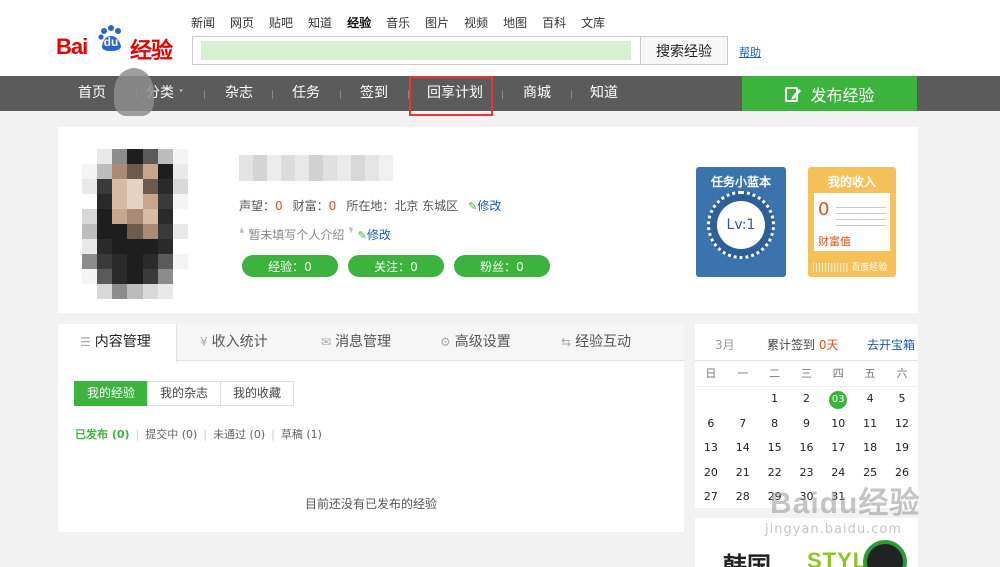 The height and width of the screenshot is (567, 1000). What do you see at coordinates (806, 542) in the screenshot?
I see `ad-banner: 韩国 STYLE` at bounding box center [806, 542].